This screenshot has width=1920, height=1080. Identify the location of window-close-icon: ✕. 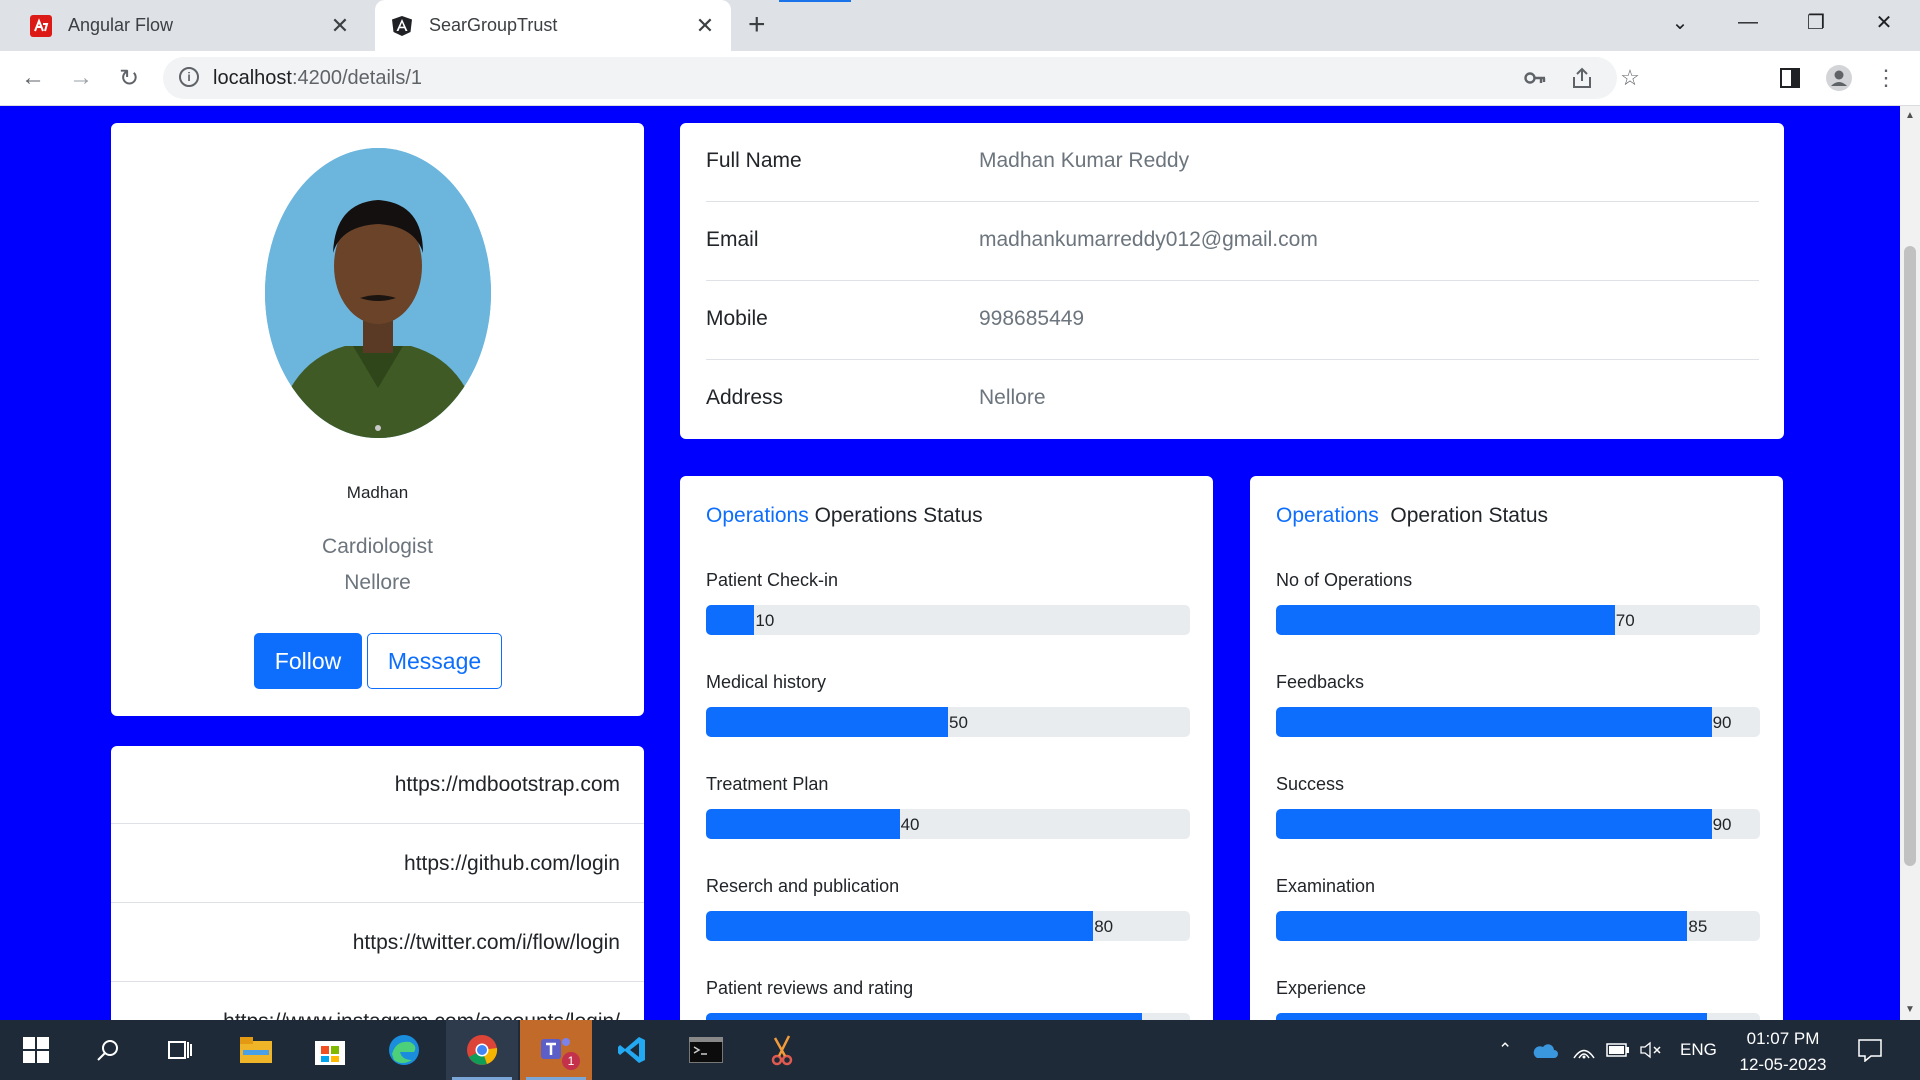
(1884, 22).